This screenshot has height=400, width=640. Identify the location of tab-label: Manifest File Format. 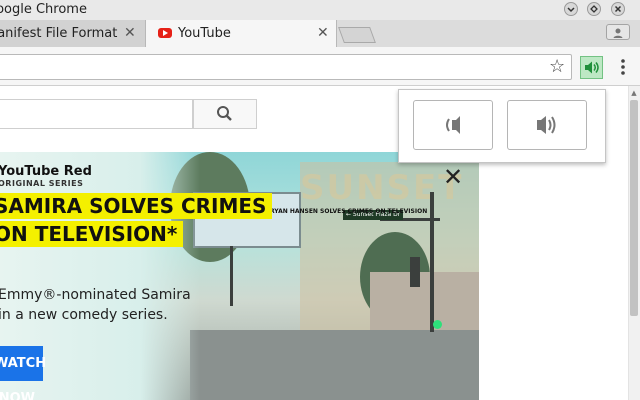
(59, 33).